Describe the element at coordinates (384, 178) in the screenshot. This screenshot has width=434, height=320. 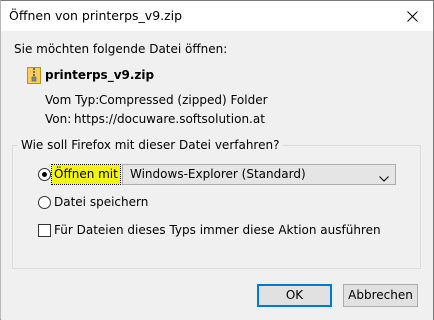
I see `chevron-down-icon` at that location.